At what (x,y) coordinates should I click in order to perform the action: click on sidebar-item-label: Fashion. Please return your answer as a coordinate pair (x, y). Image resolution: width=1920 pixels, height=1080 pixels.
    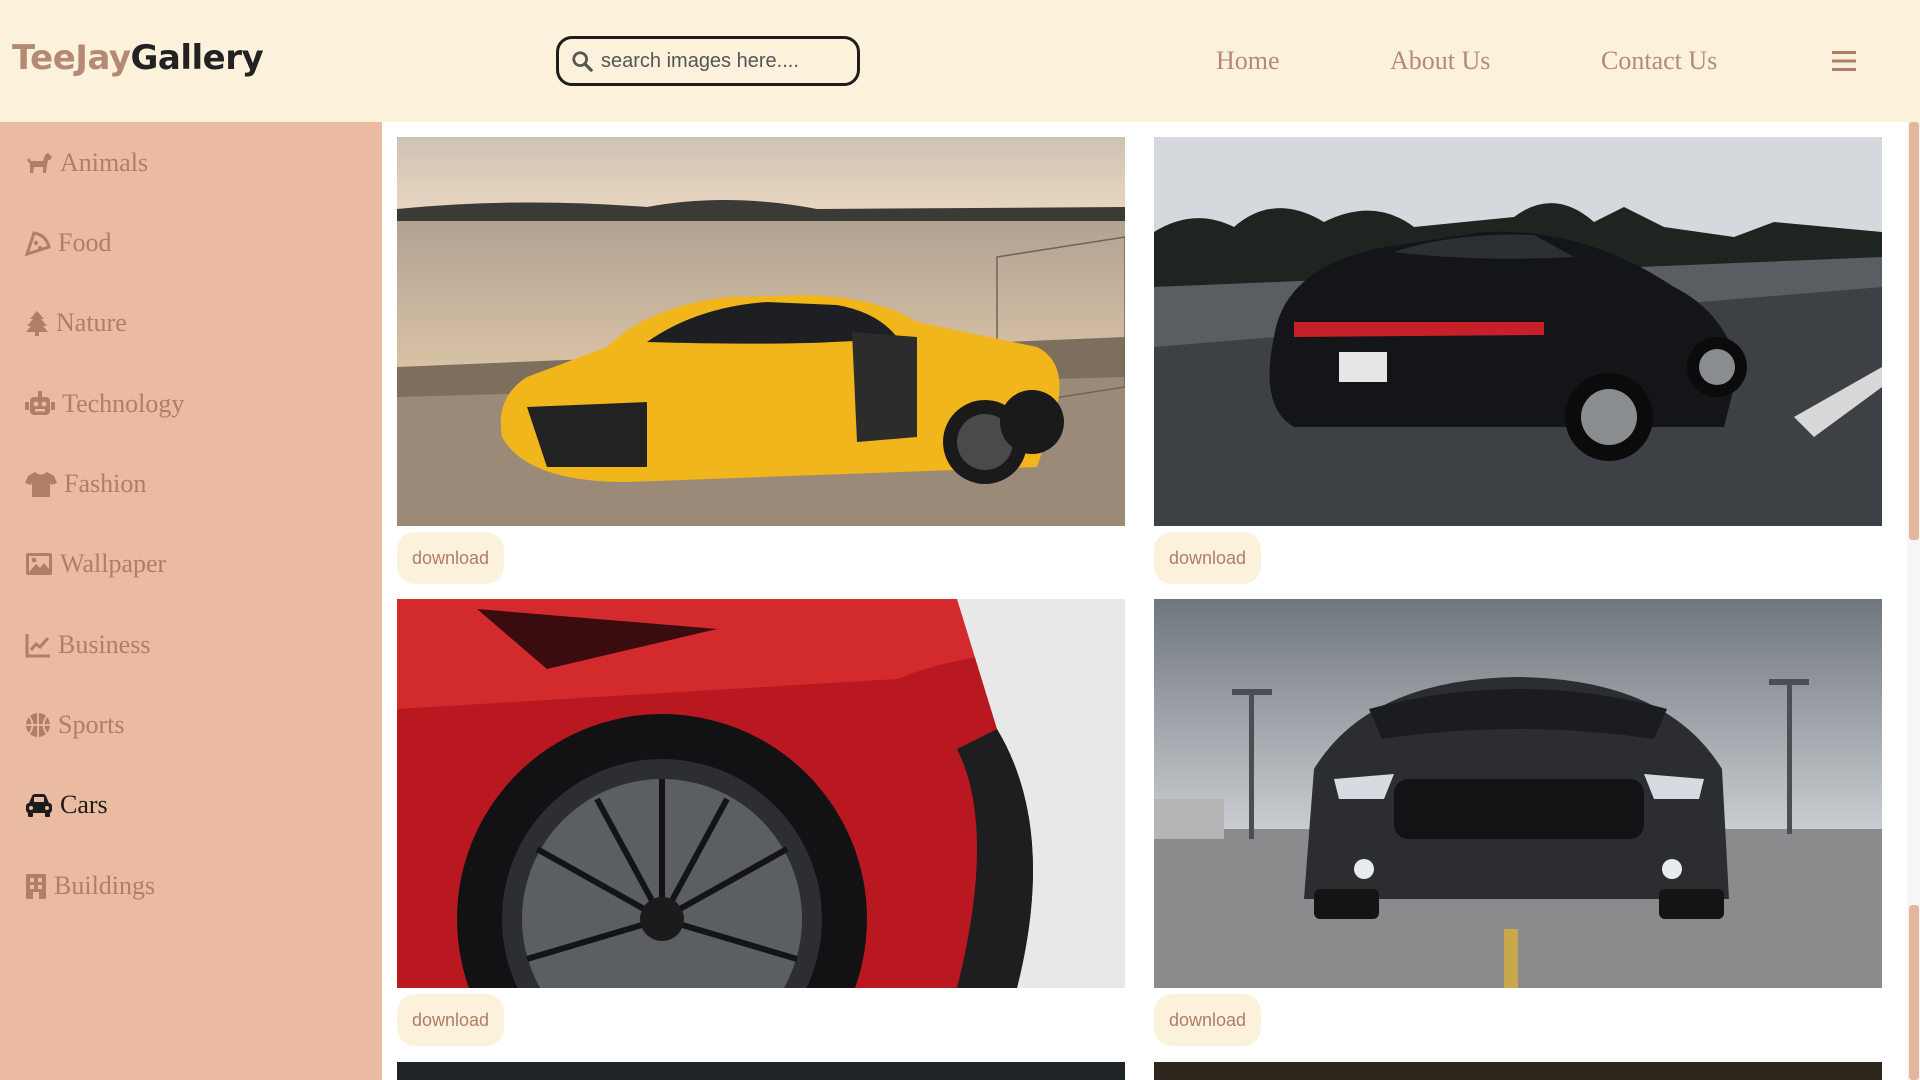
    Looking at the image, I should click on (105, 483).